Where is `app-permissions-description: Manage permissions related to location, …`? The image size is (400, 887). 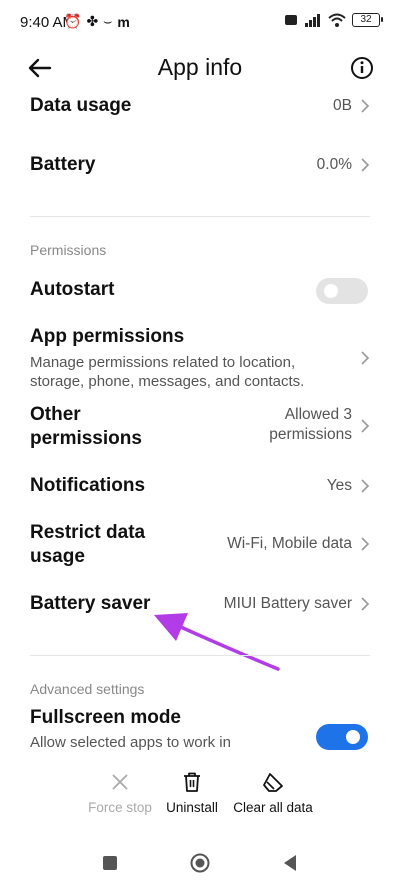
app-permissions-description: Manage permissions related to location, … is located at coordinates (167, 372).